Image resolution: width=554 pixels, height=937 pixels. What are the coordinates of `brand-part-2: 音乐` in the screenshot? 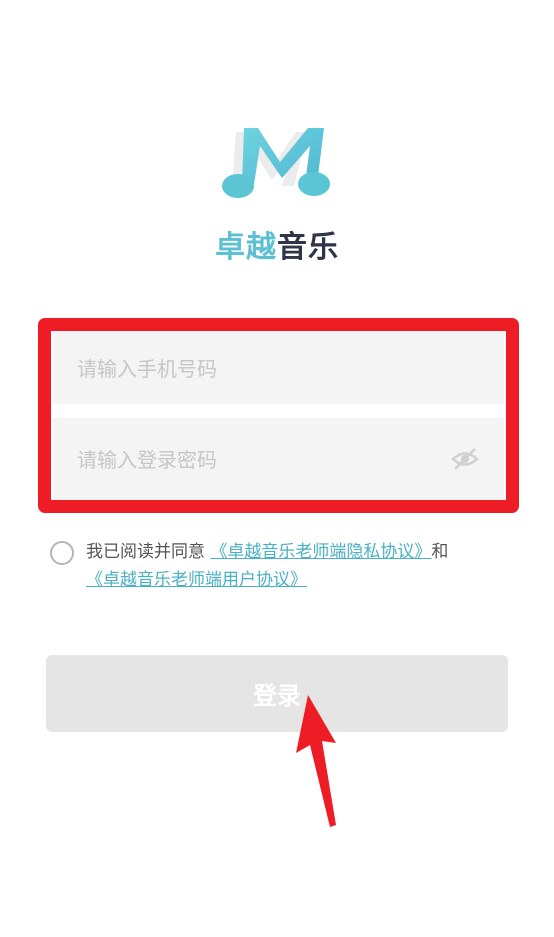 It's located at (308, 247).